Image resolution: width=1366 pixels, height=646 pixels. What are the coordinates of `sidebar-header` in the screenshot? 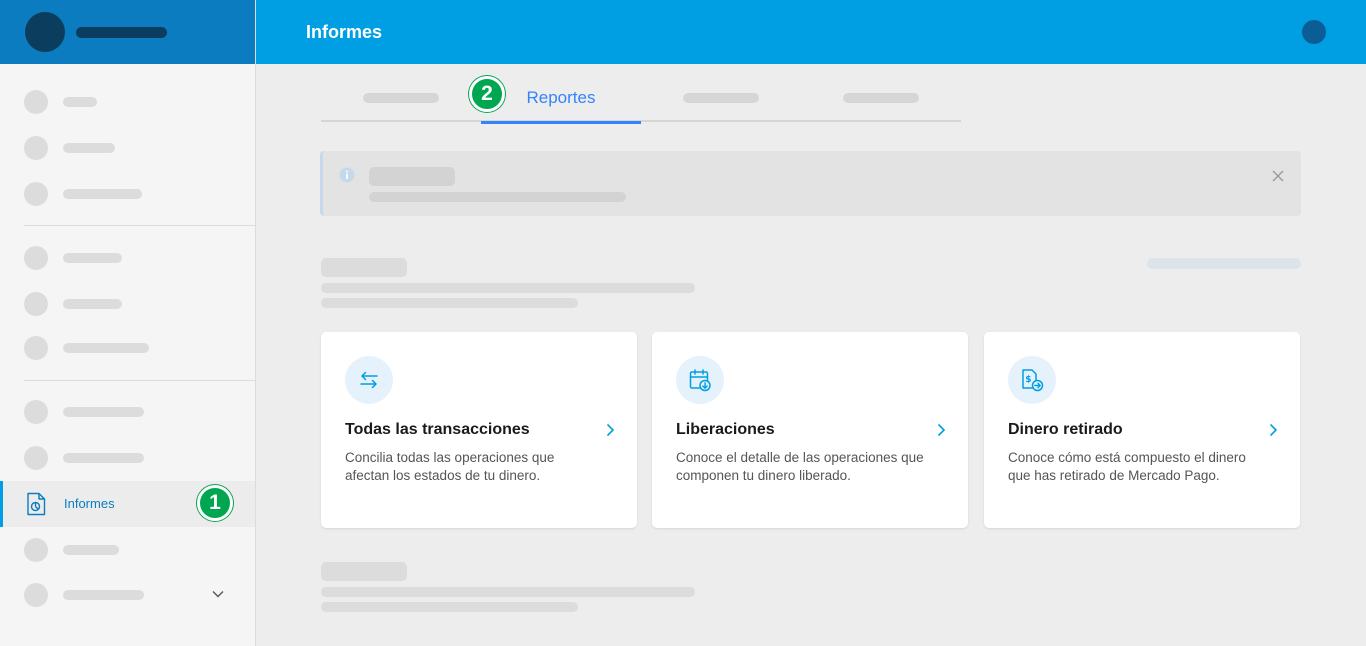 It's located at (127, 32).